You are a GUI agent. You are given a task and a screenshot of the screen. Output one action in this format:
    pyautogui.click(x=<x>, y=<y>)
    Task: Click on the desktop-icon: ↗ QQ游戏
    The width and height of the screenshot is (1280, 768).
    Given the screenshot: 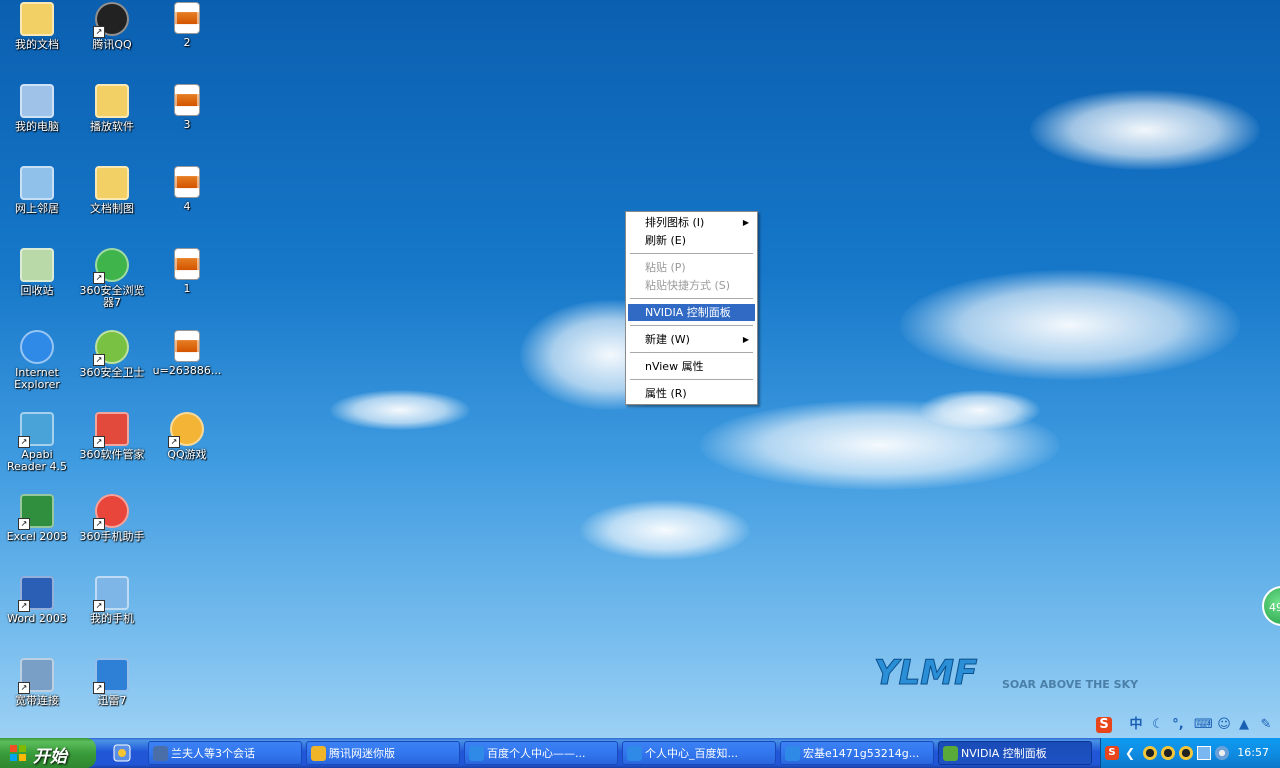 What is the action you would take?
    pyautogui.click(x=187, y=436)
    